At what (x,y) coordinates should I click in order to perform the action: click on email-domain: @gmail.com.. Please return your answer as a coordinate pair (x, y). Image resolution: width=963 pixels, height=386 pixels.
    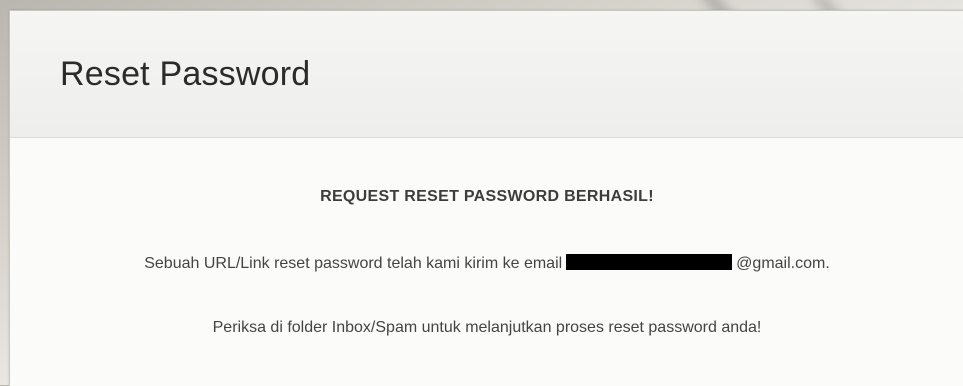
    Looking at the image, I should click on (783, 263).